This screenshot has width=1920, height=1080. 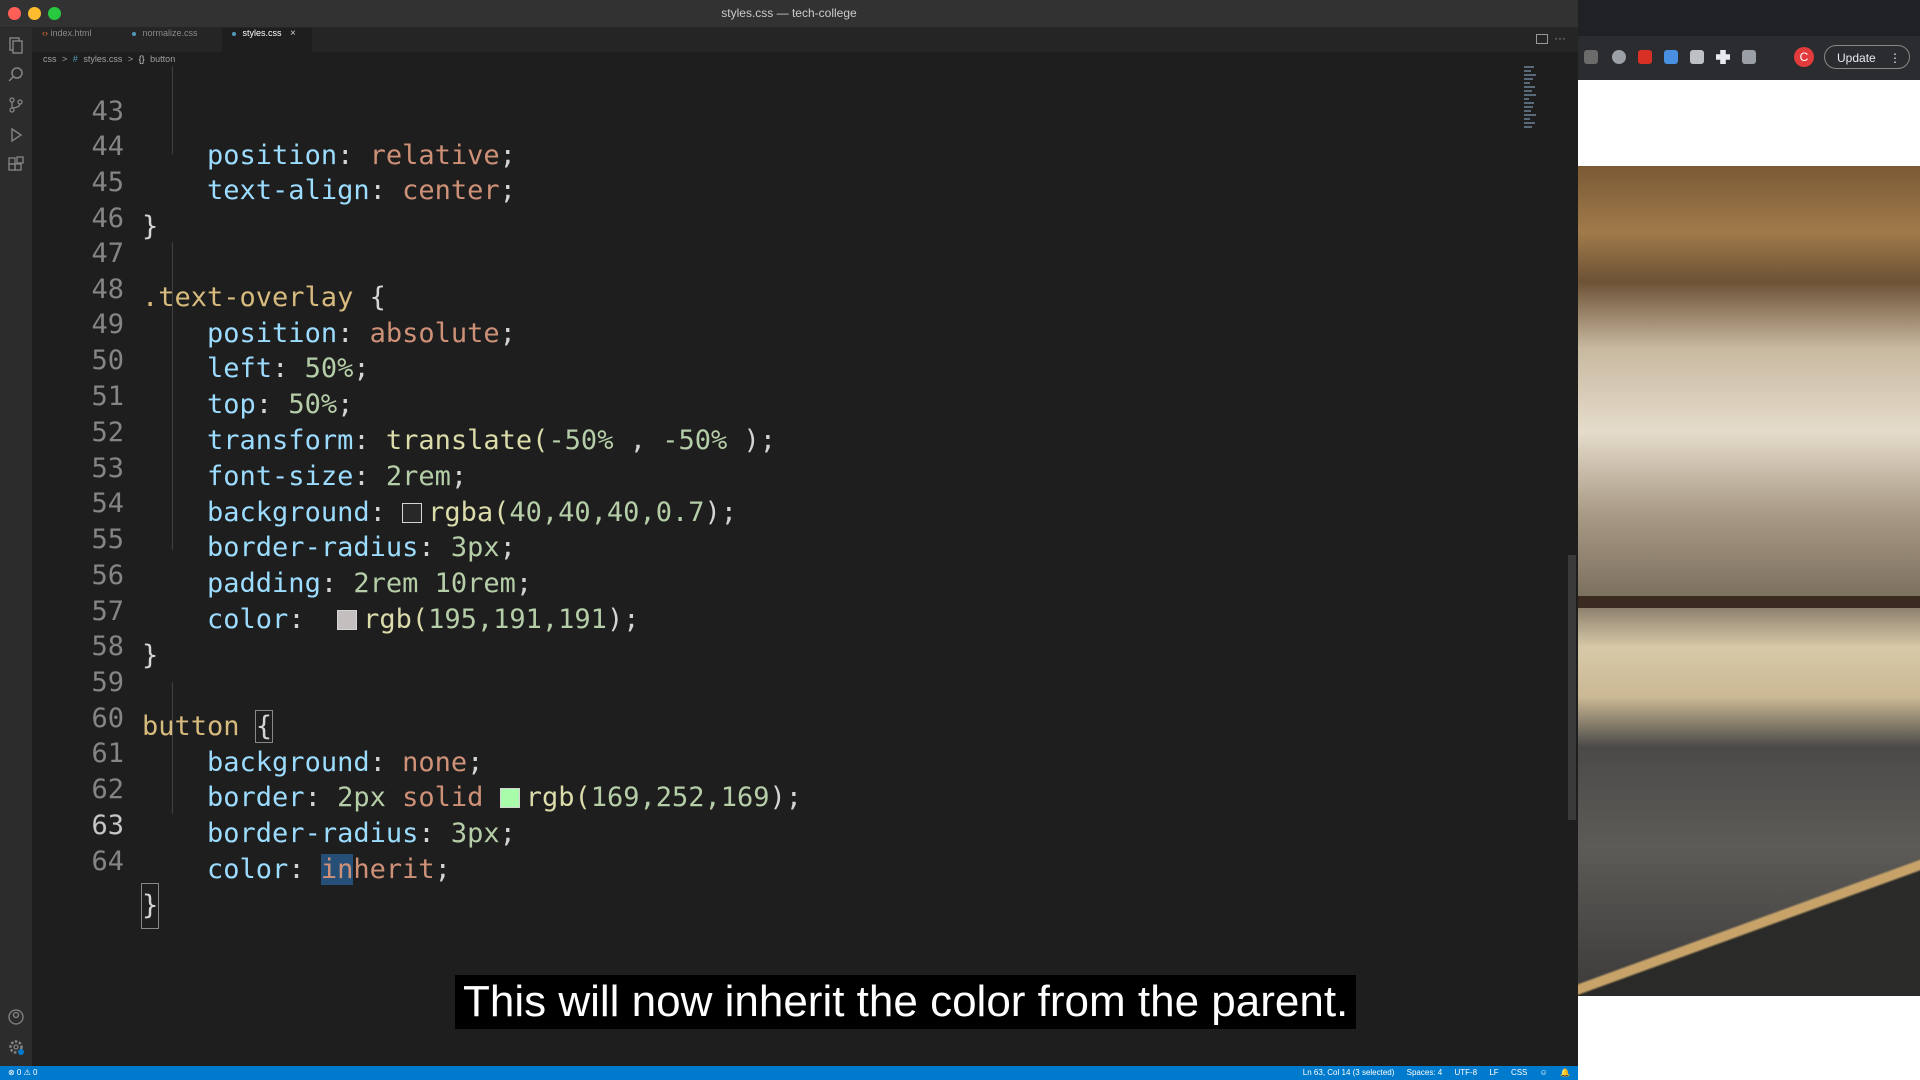 What do you see at coordinates (293, 33) in the screenshot?
I see `tab-close-icon: ×` at bounding box center [293, 33].